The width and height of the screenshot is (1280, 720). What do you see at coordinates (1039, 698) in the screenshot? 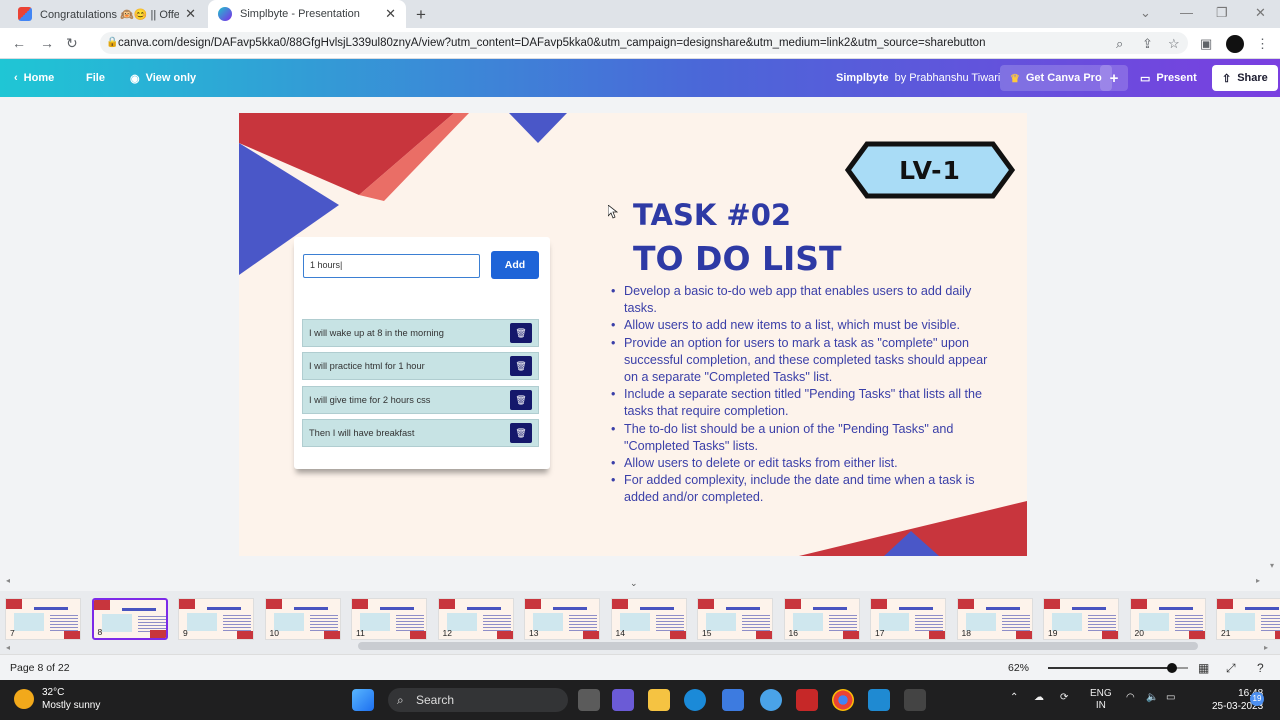
I see `onedrive-icon: ☁` at bounding box center [1039, 698].